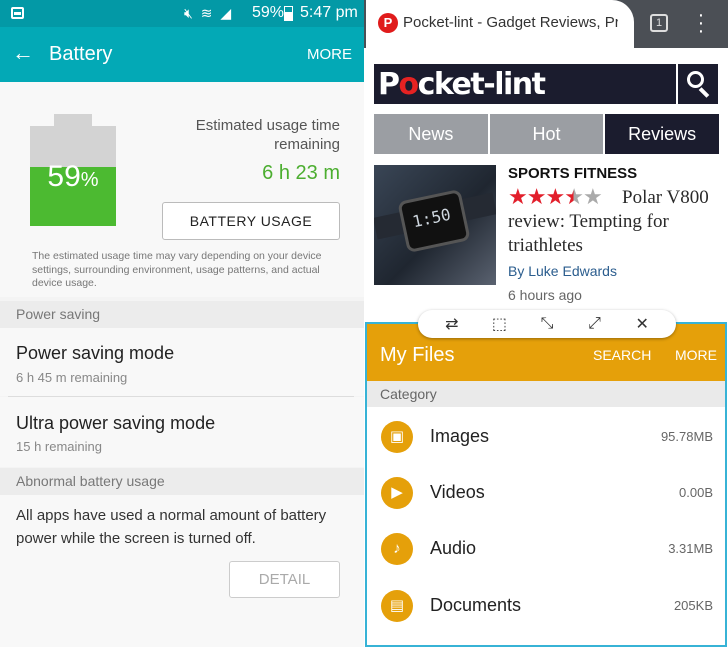 The width and height of the screenshot is (728, 647). What do you see at coordinates (288, 13) in the screenshot?
I see `battery-status-icon` at bounding box center [288, 13].